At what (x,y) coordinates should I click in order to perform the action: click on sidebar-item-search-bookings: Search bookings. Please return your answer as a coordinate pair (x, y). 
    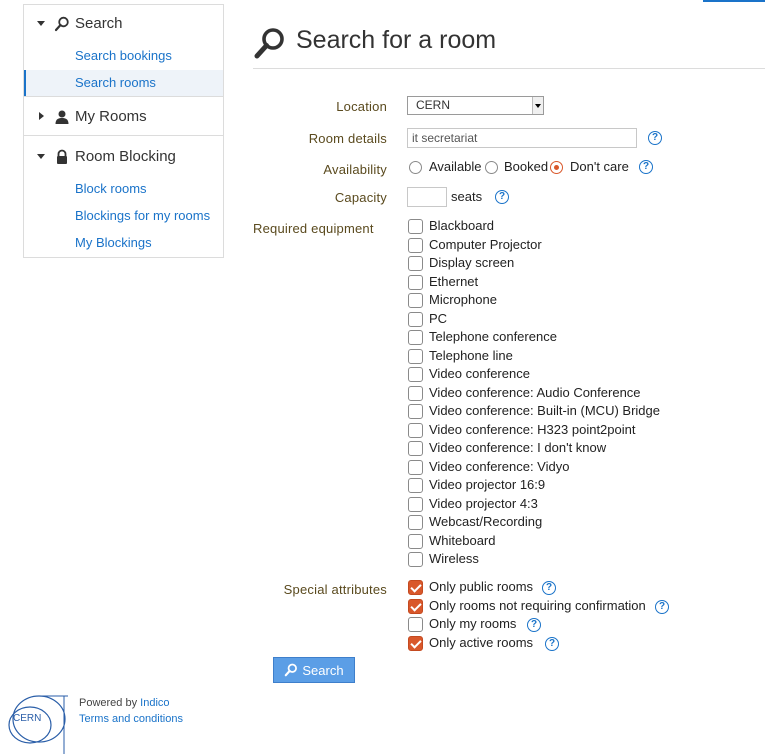
    Looking at the image, I should click on (123, 56).